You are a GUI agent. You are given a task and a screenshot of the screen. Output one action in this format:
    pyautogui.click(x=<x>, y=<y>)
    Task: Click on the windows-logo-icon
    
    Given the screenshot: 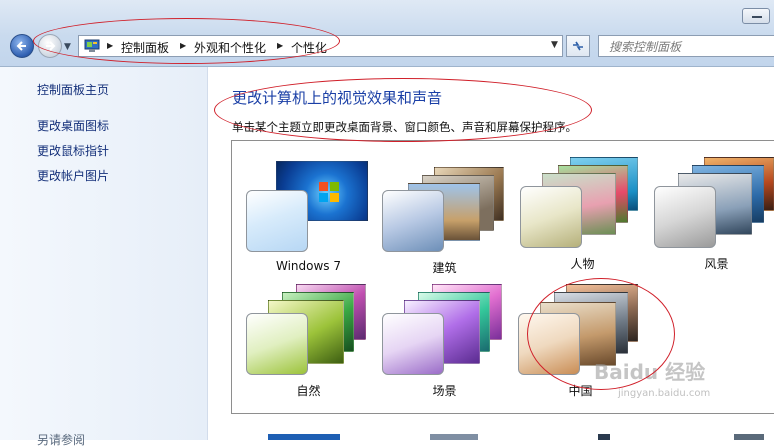 What is the action you would take?
    pyautogui.click(x=329, y=192)
    